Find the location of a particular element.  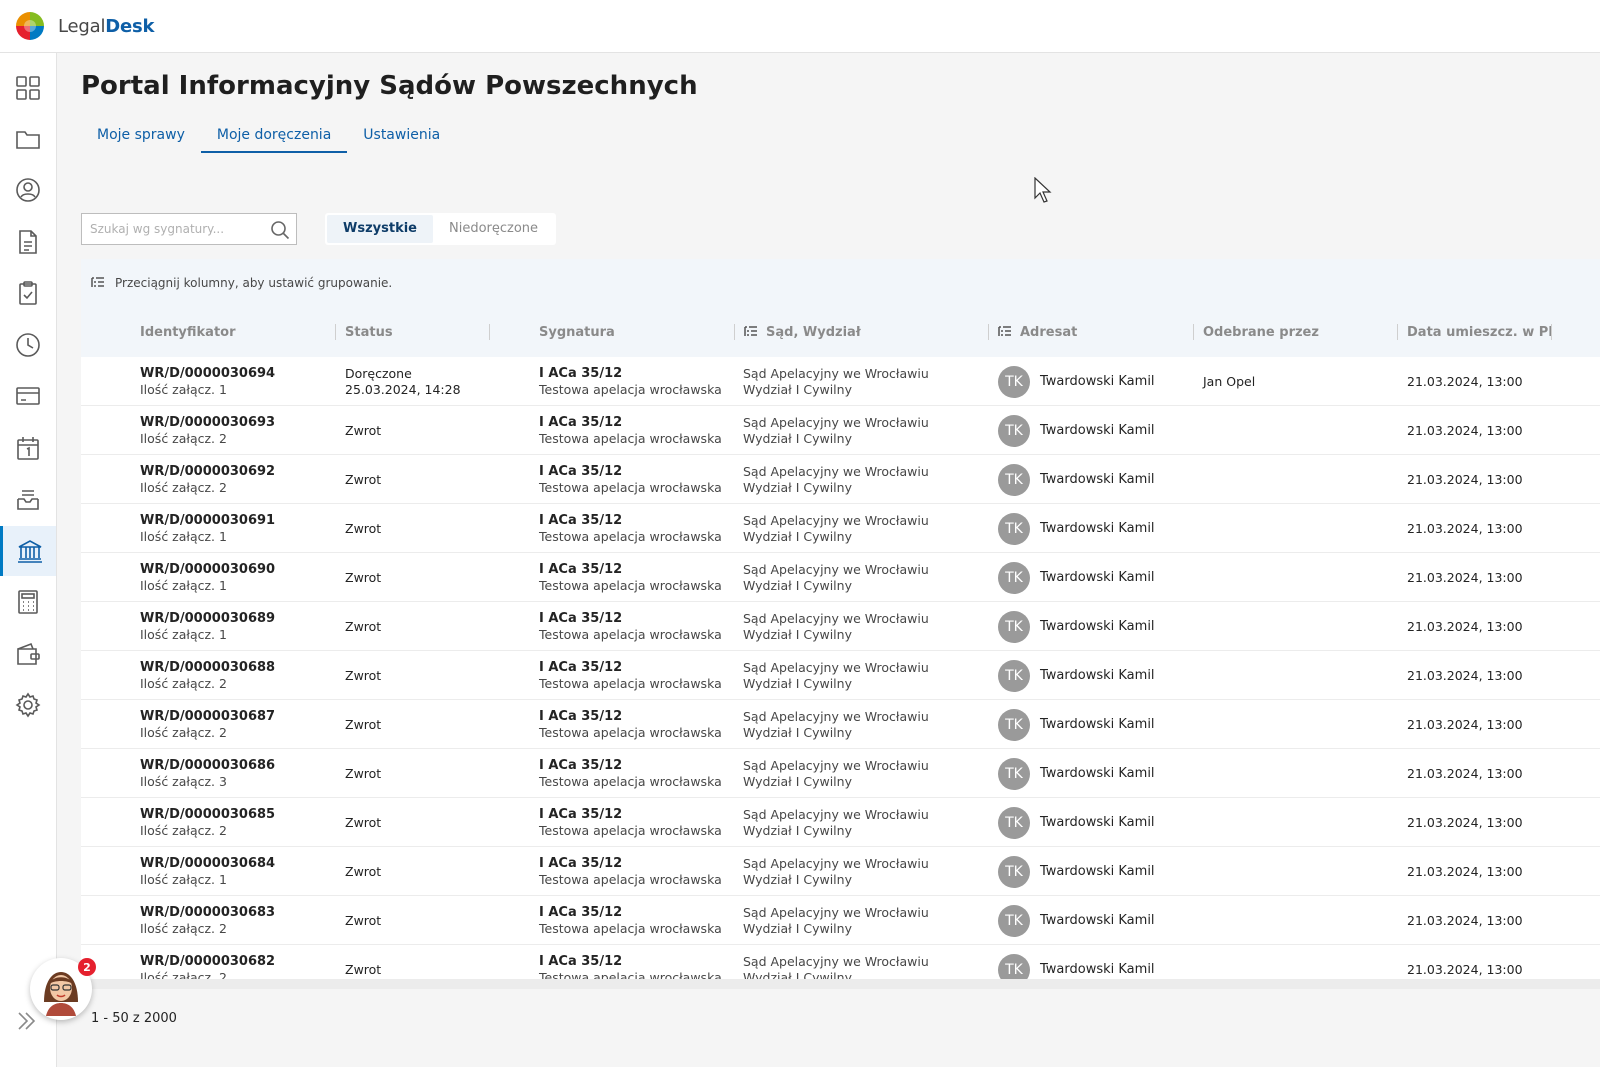

scroll-arrows-icon is located at coordinates (525, 984).